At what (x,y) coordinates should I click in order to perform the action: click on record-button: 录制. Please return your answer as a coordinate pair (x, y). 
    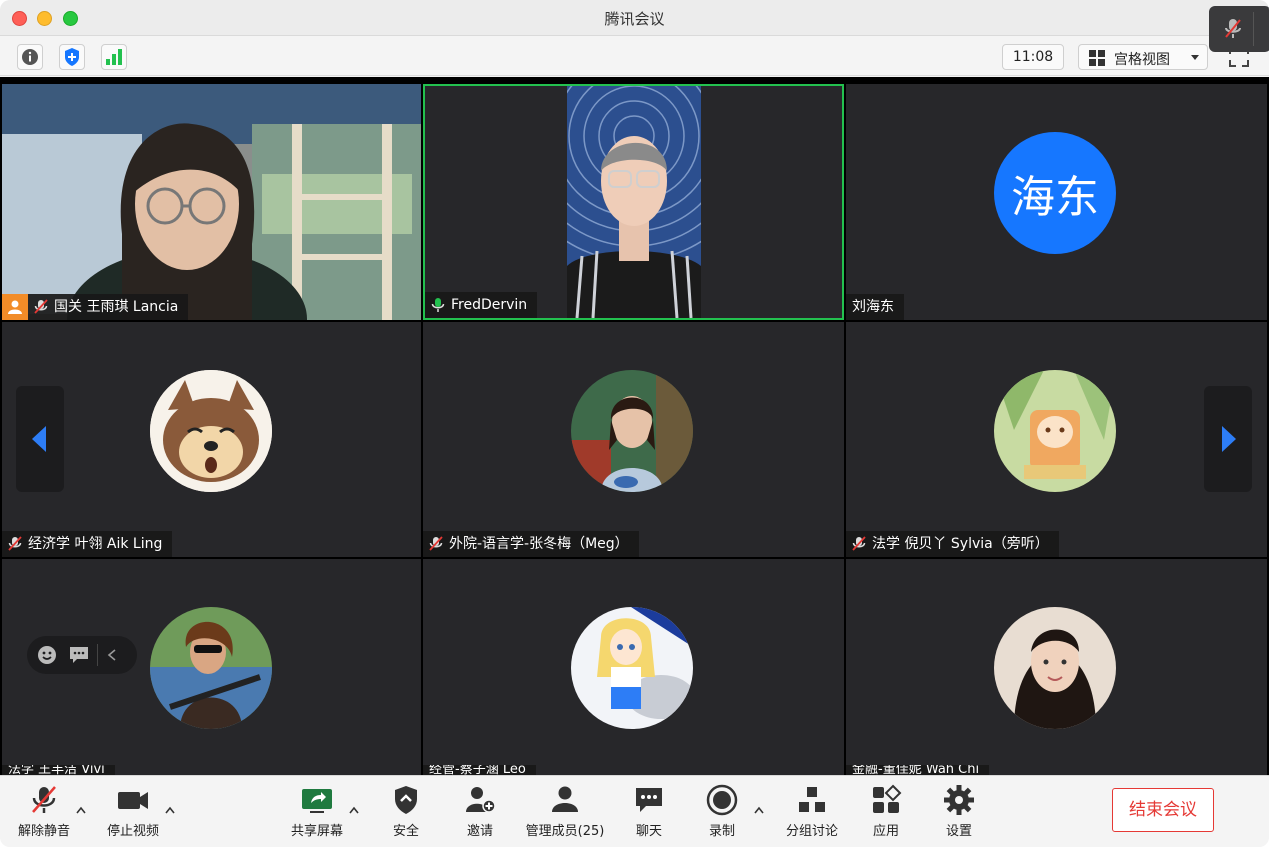
    Looking at the image, I should click on (722, 812).